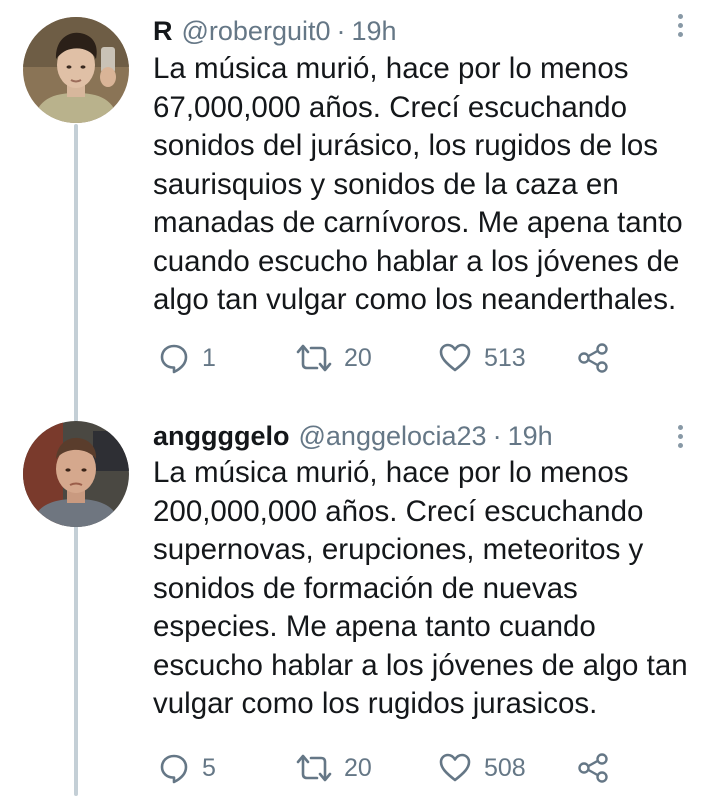  Describe the element at coordinates (505, 767) in the screenshot. I see `like-count: 508` at that location.